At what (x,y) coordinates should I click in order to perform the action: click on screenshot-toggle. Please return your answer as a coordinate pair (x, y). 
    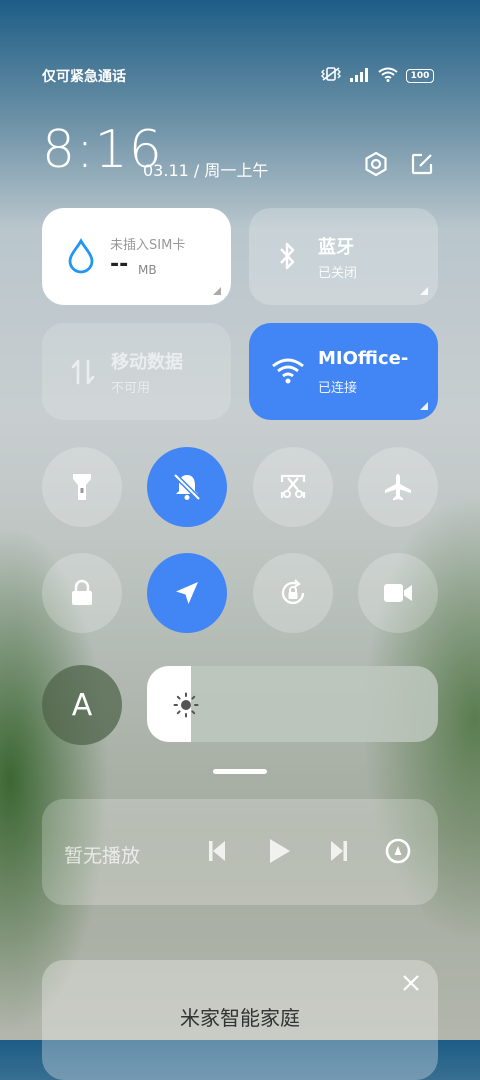
    Looking at the image, I should click on (293, 487).